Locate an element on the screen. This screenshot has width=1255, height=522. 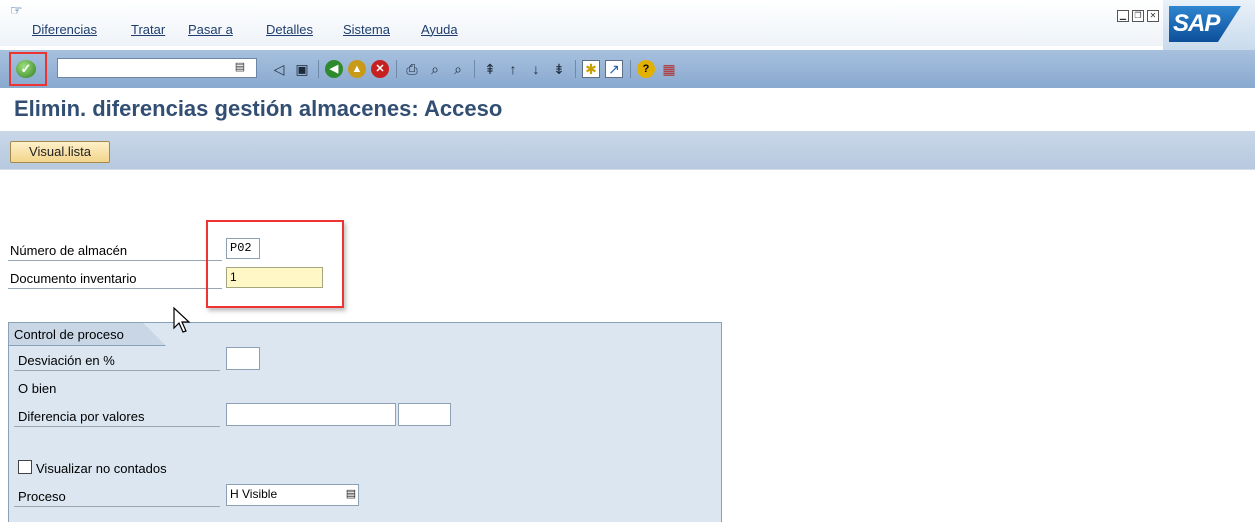
proceso-dropdown: H Visible is located at coordinates (292, 495).